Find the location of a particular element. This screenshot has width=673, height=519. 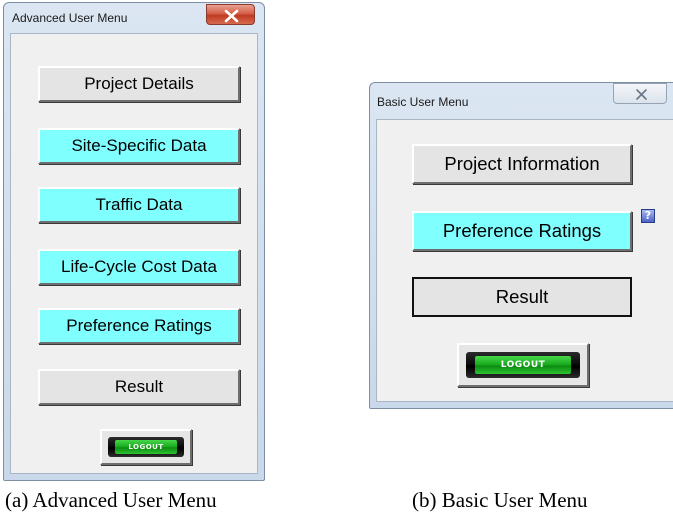

logout-button: LOGOUT is located at coordinates (146, 447).